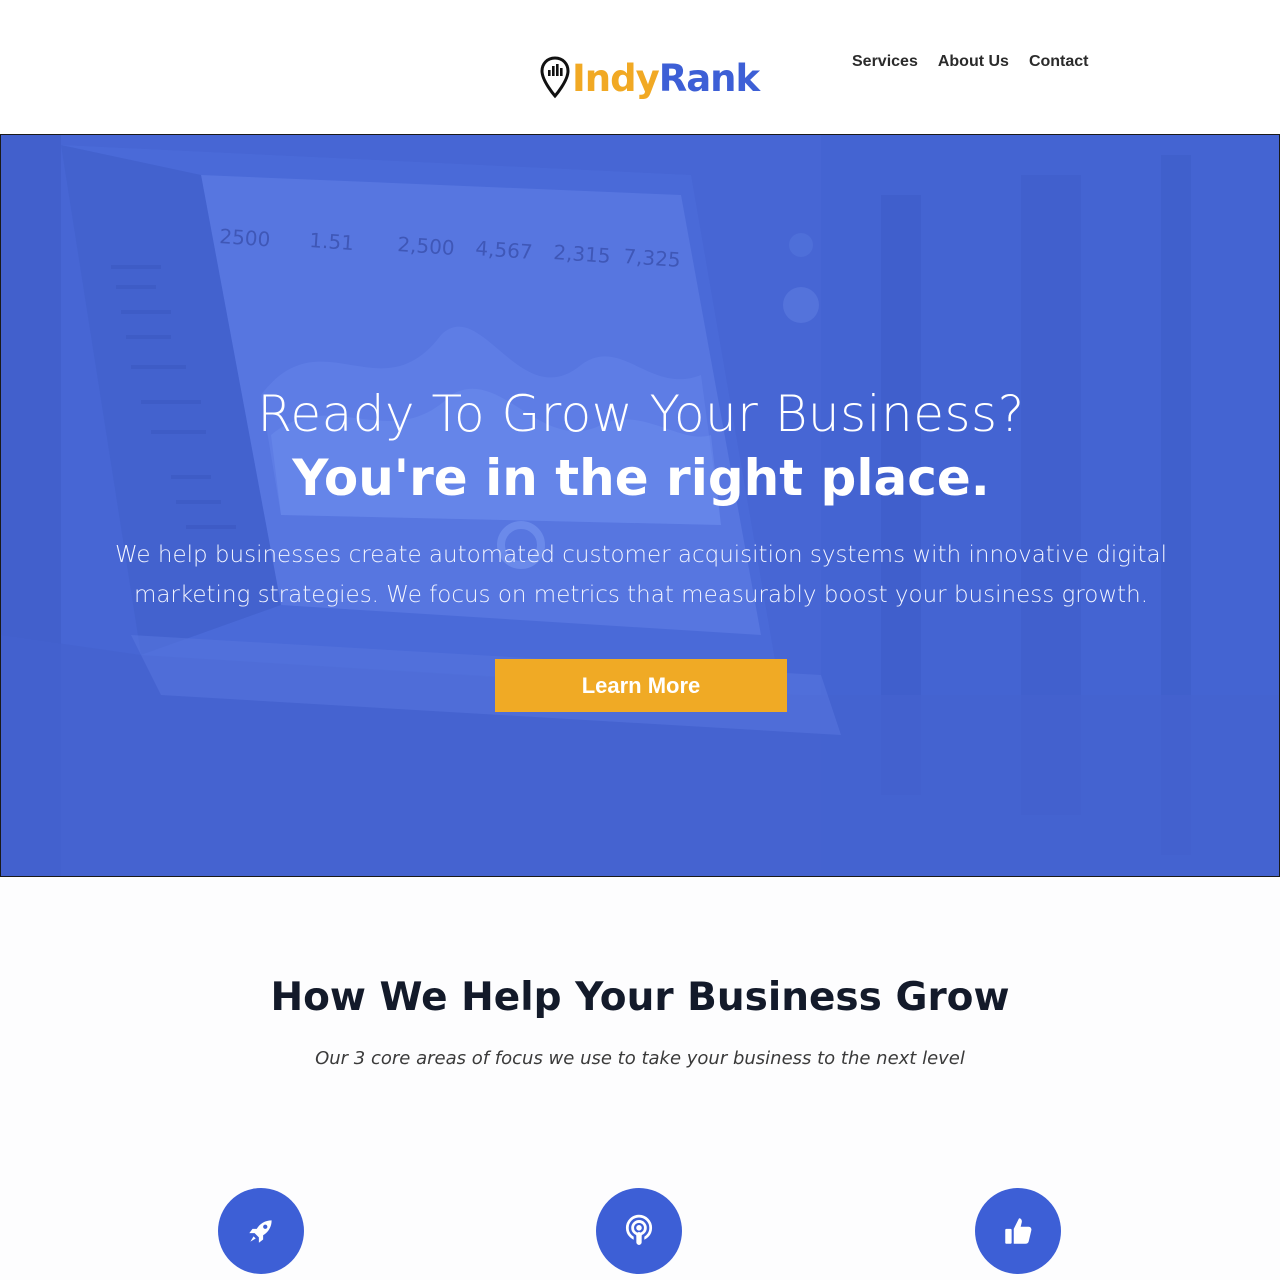 This screenshot has width=1280, height=1280. I want to click on site-header: IndyRank Services About Us Contact, so click(640, 67).